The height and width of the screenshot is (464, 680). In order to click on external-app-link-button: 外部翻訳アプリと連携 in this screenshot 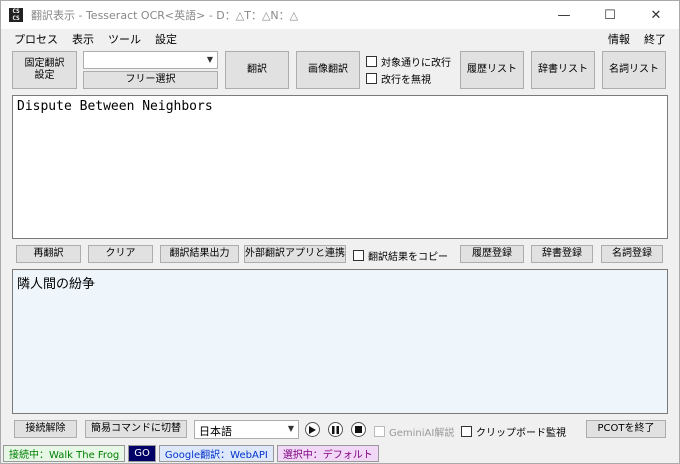, I will do `click(295, 254)`.